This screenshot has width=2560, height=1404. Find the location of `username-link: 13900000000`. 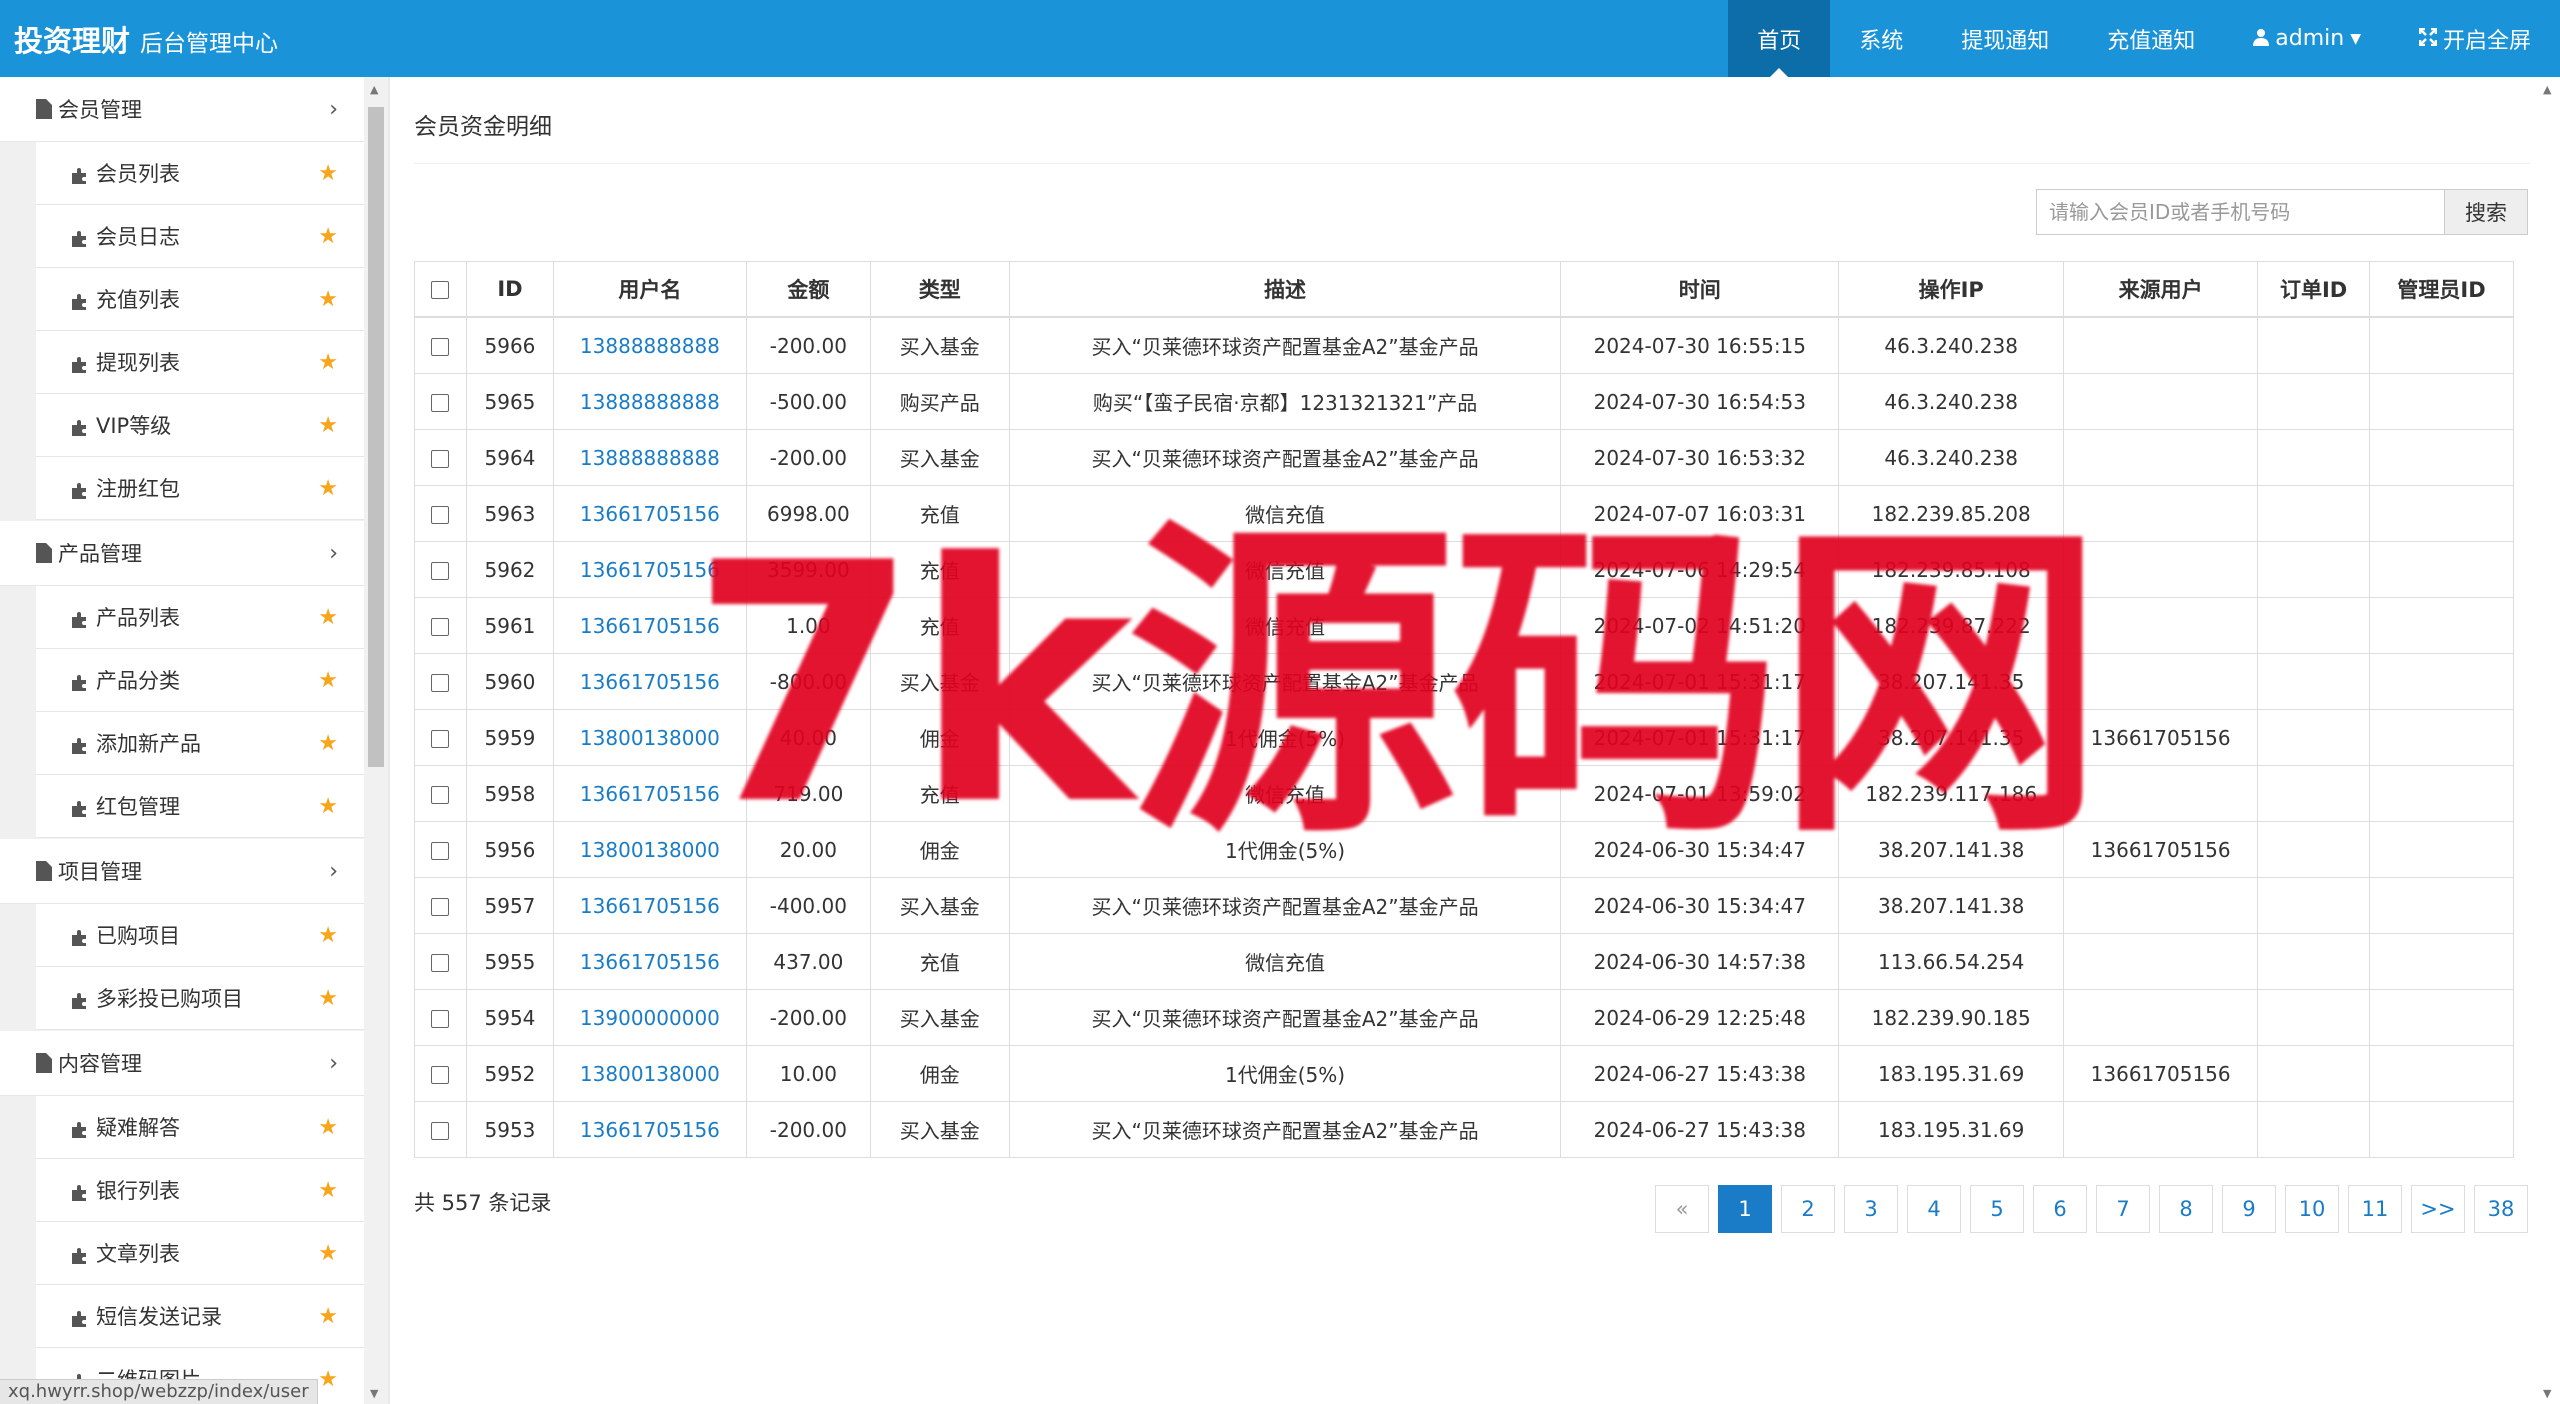

username-link: 13900000000 is located at coordinates (649, 1017).